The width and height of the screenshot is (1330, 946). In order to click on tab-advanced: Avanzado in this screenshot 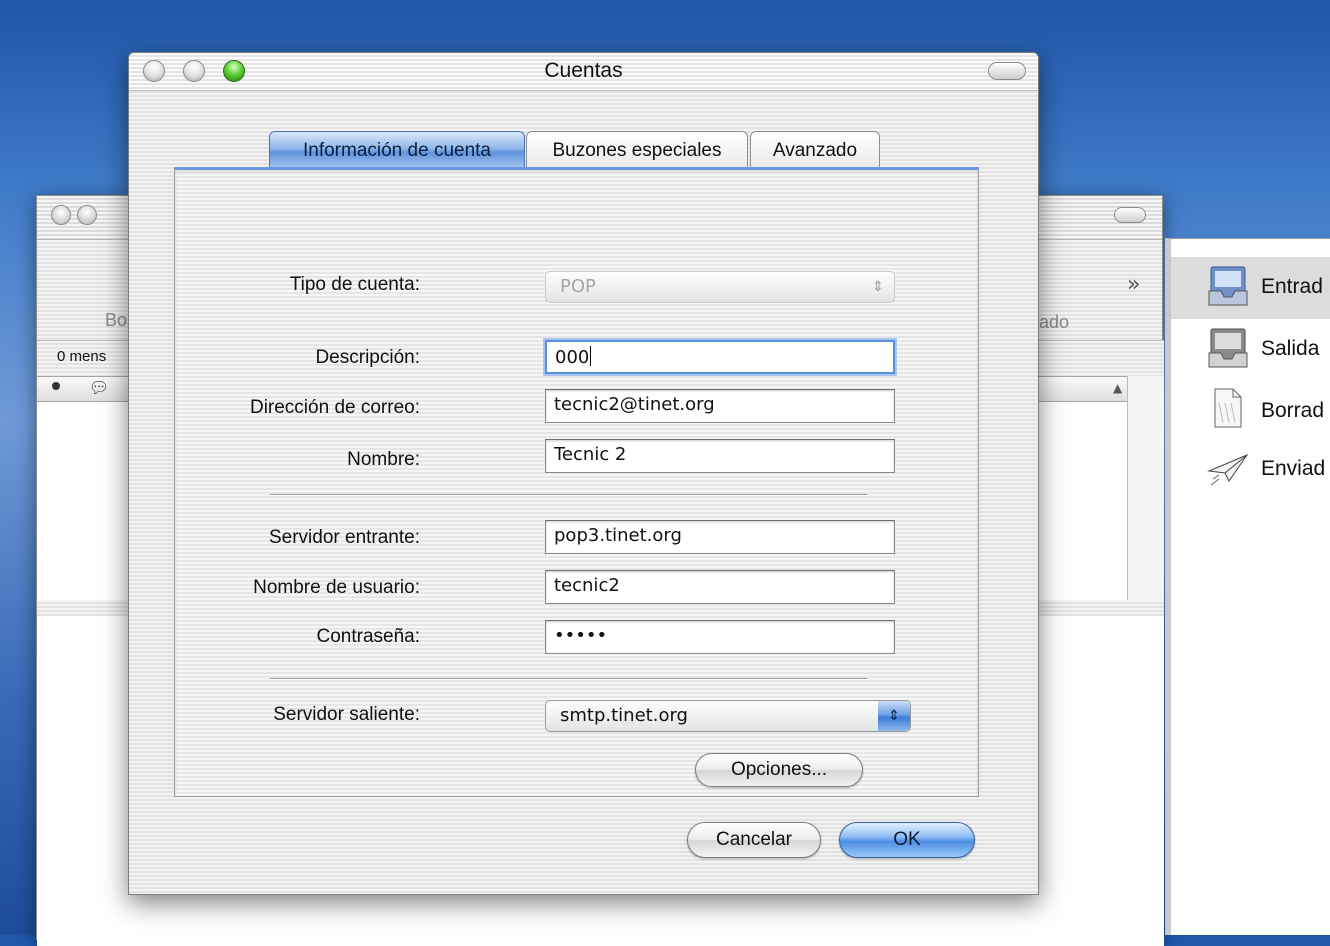, I will do `click(815, 150)`.